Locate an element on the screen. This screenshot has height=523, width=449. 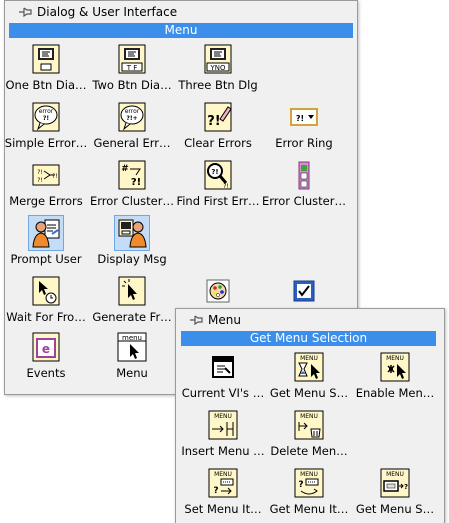
menu-subpalette-item: menu Menu is located at coordinates (132, 355).